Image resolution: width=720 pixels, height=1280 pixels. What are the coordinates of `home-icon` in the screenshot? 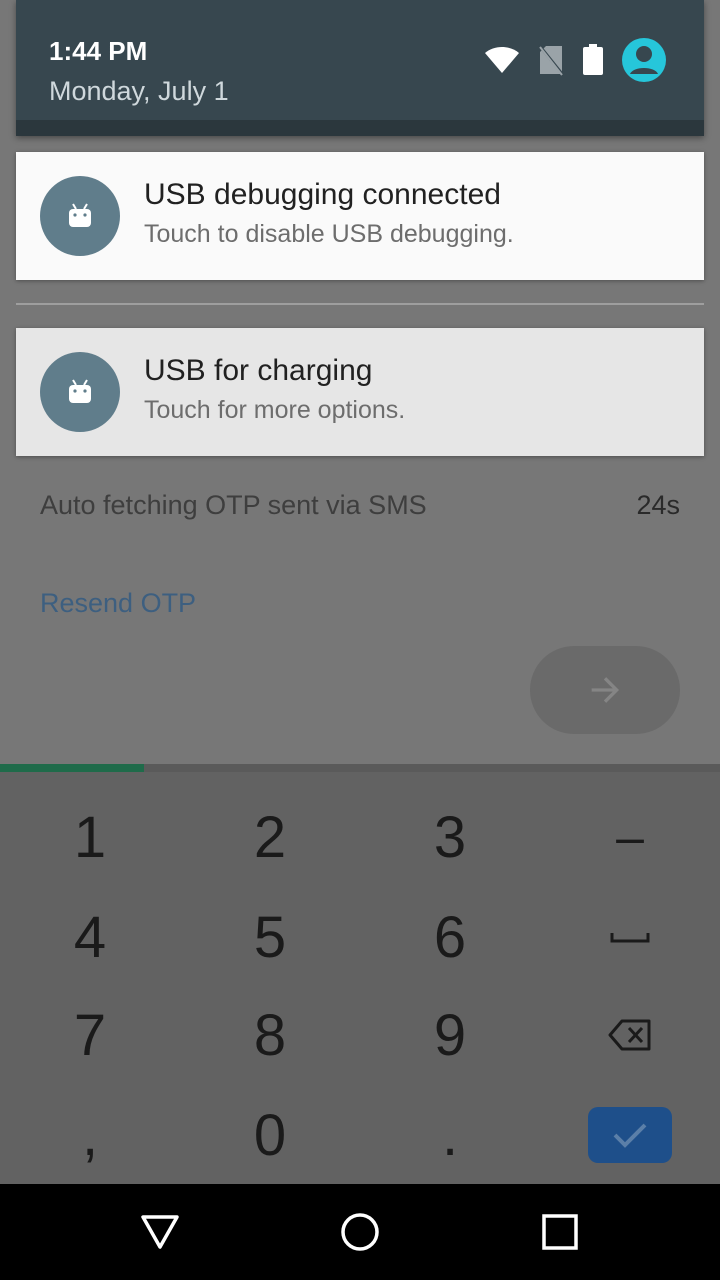 It's located at (360, 1232).